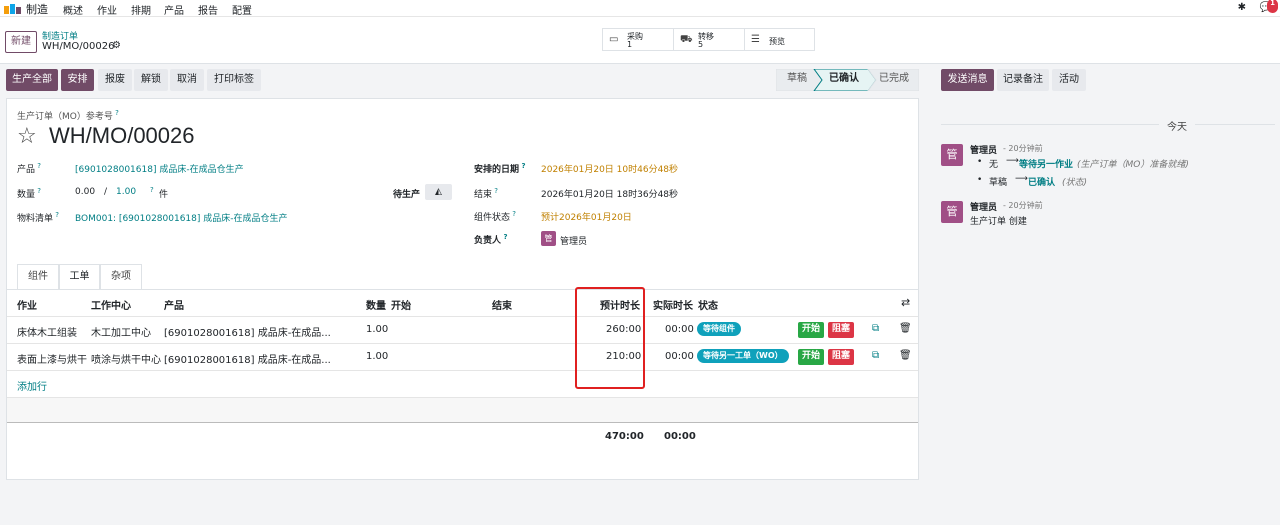  Describe the element at coordinates (1242, 7) in the screenshot. I see `debug-bug-icon: ✱` at that location.